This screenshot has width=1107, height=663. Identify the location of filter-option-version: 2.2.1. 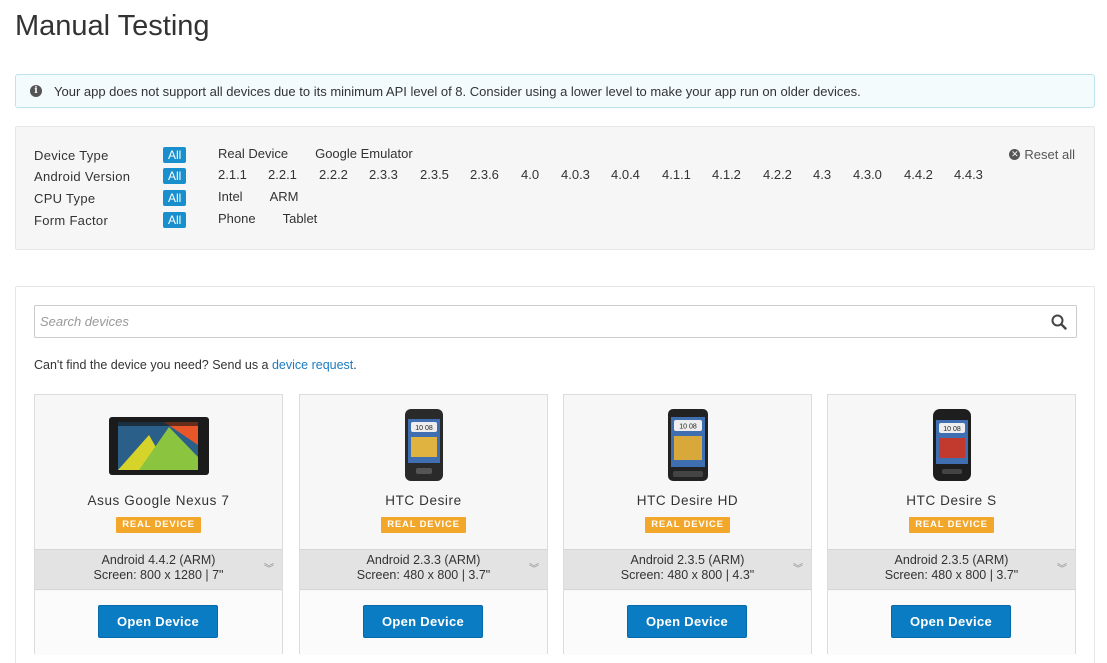
(282, 174).